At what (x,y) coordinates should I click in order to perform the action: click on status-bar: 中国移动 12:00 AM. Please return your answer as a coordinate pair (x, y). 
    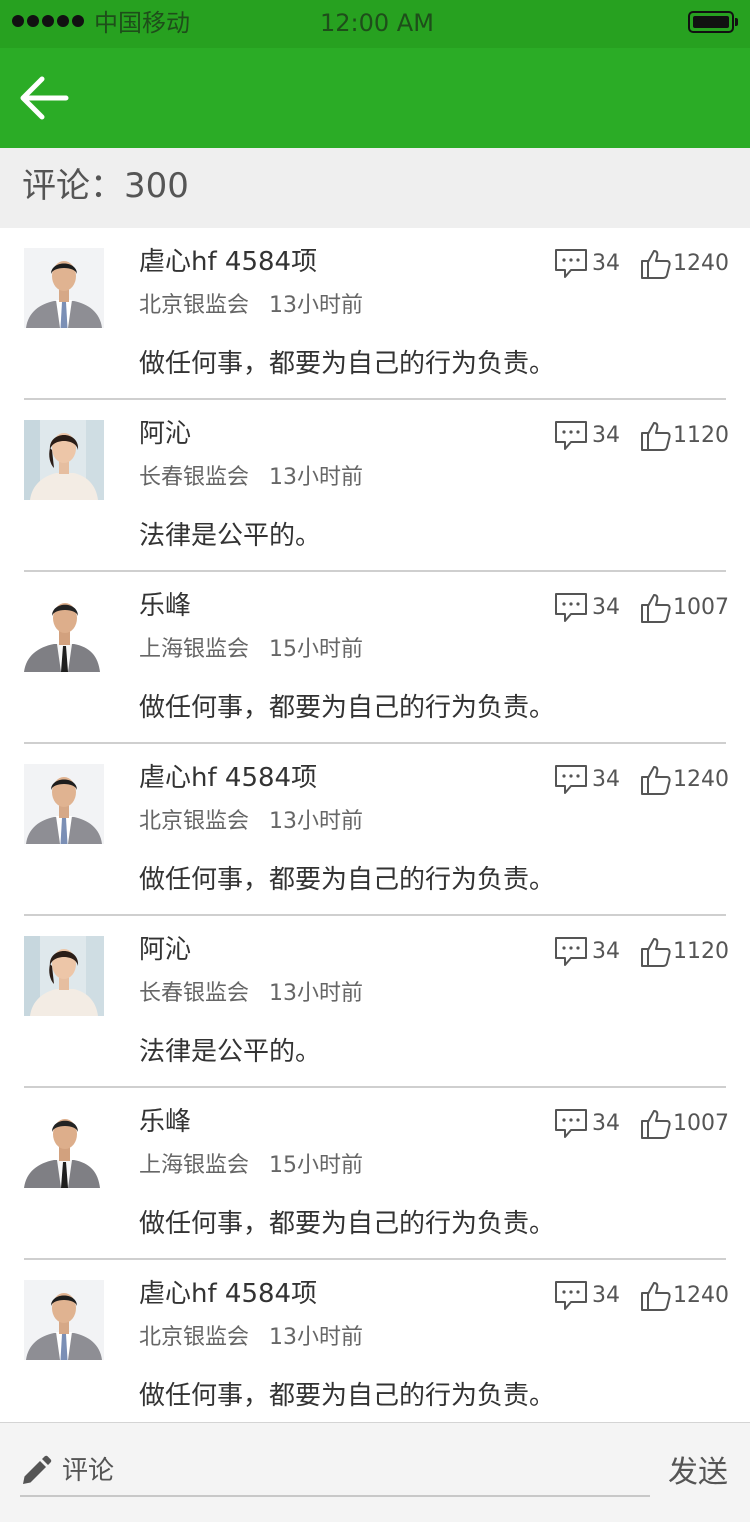
    Looking at the image, I should click on (375, 24).